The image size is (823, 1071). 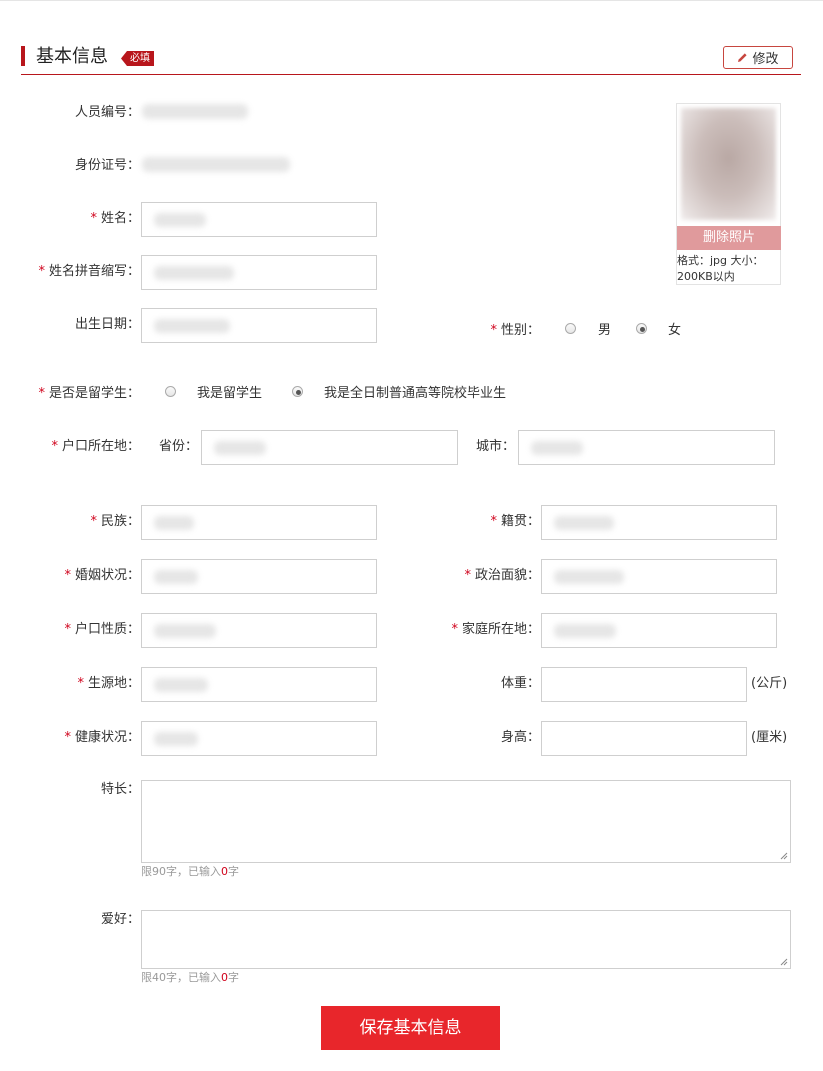 What do you see at coordinates (89, 271) in the screenshot?
I see `name-pinyin-label: * 姓名拼音缩写：` at bounding box center [89, 271].